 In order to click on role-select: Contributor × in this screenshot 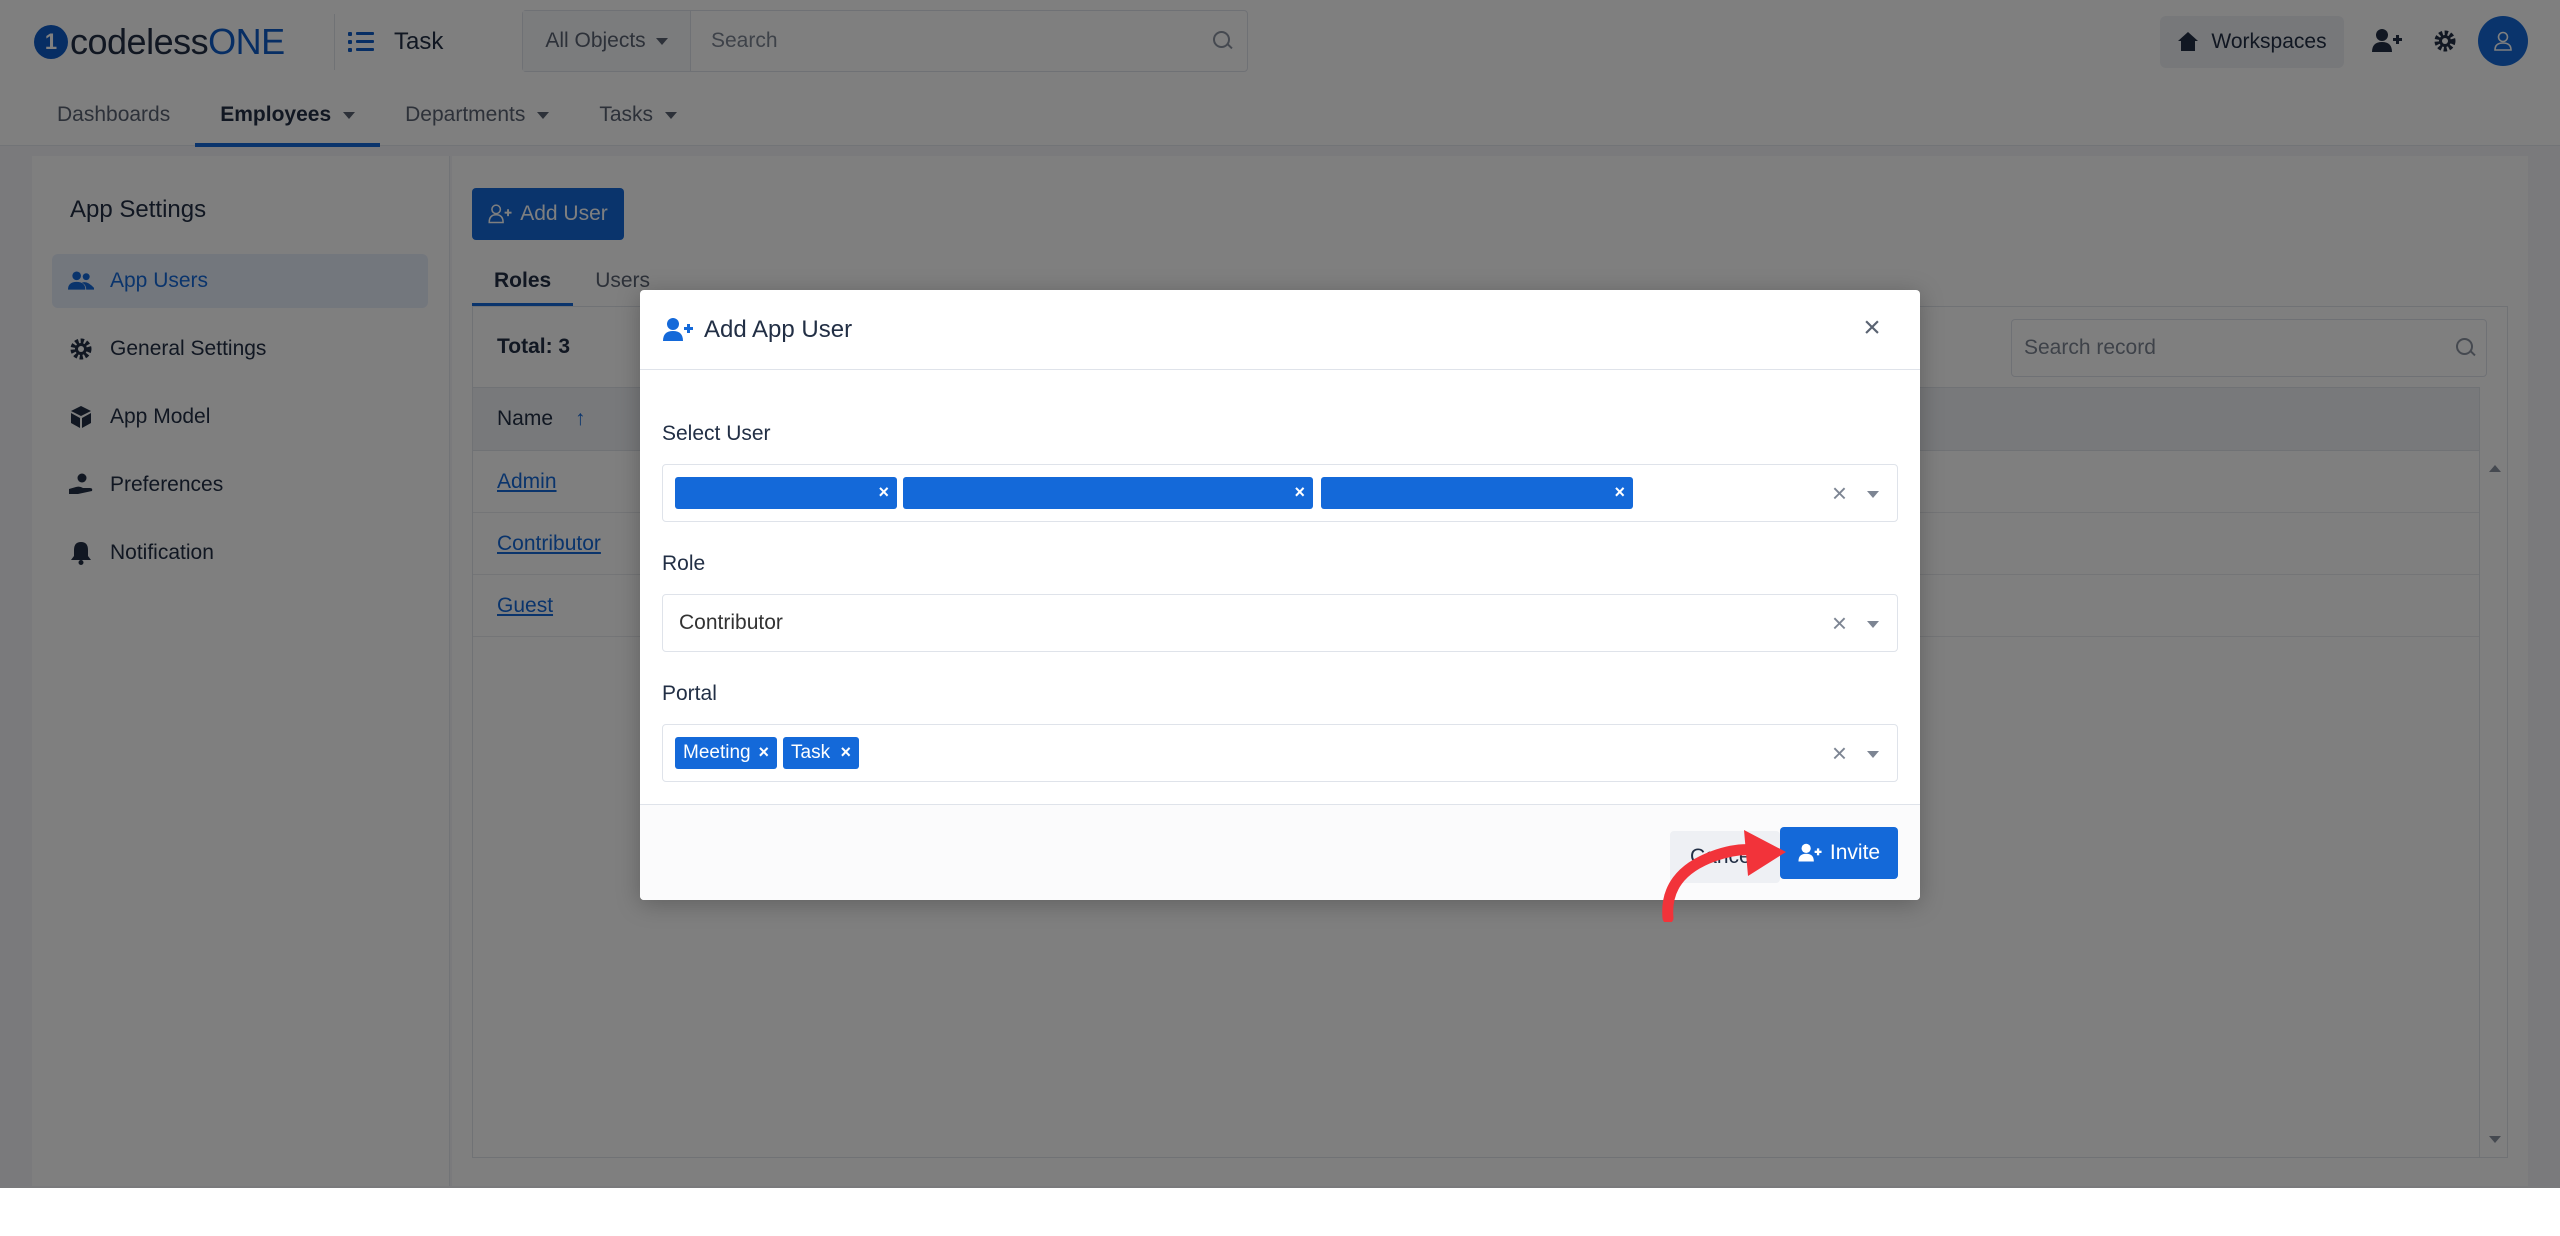, I will do `click(1280, 623)`.